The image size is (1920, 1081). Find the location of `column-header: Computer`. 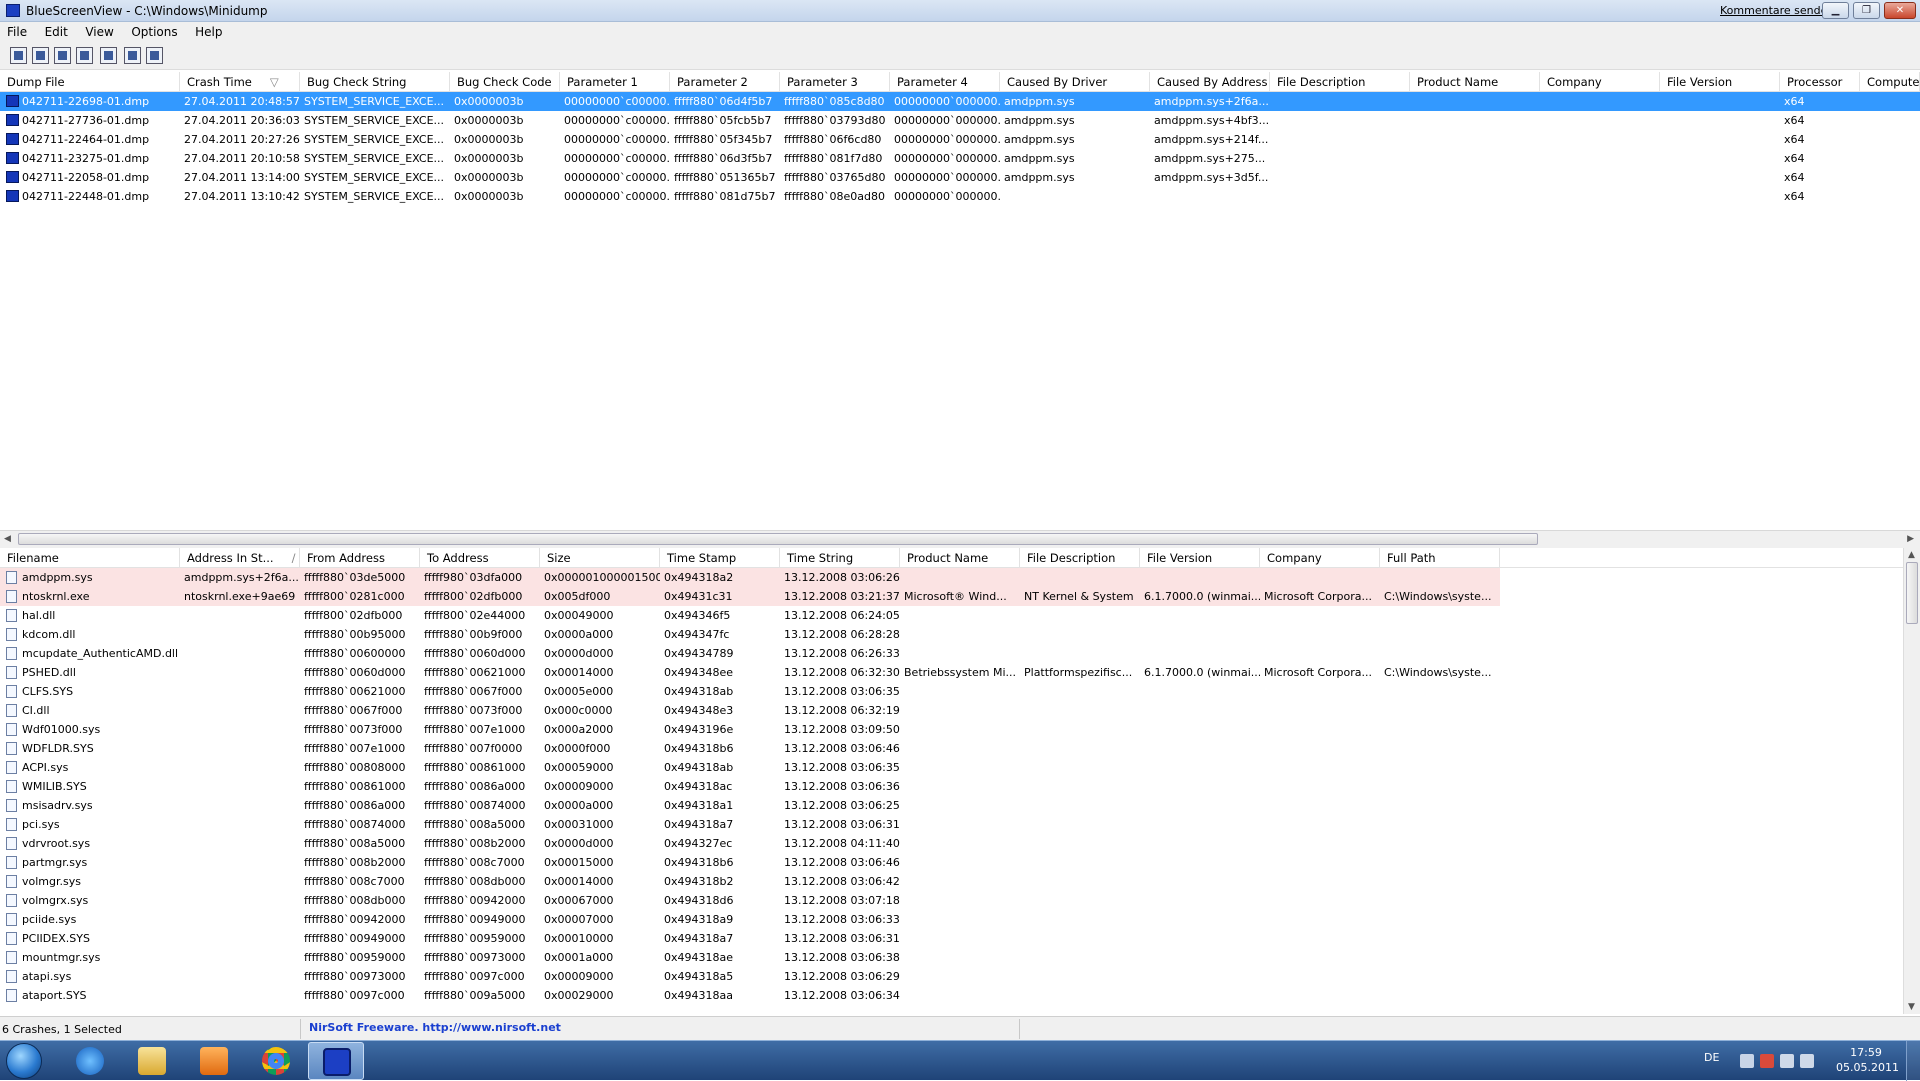

column-header: Computer is located at coordinates (1890, 82).